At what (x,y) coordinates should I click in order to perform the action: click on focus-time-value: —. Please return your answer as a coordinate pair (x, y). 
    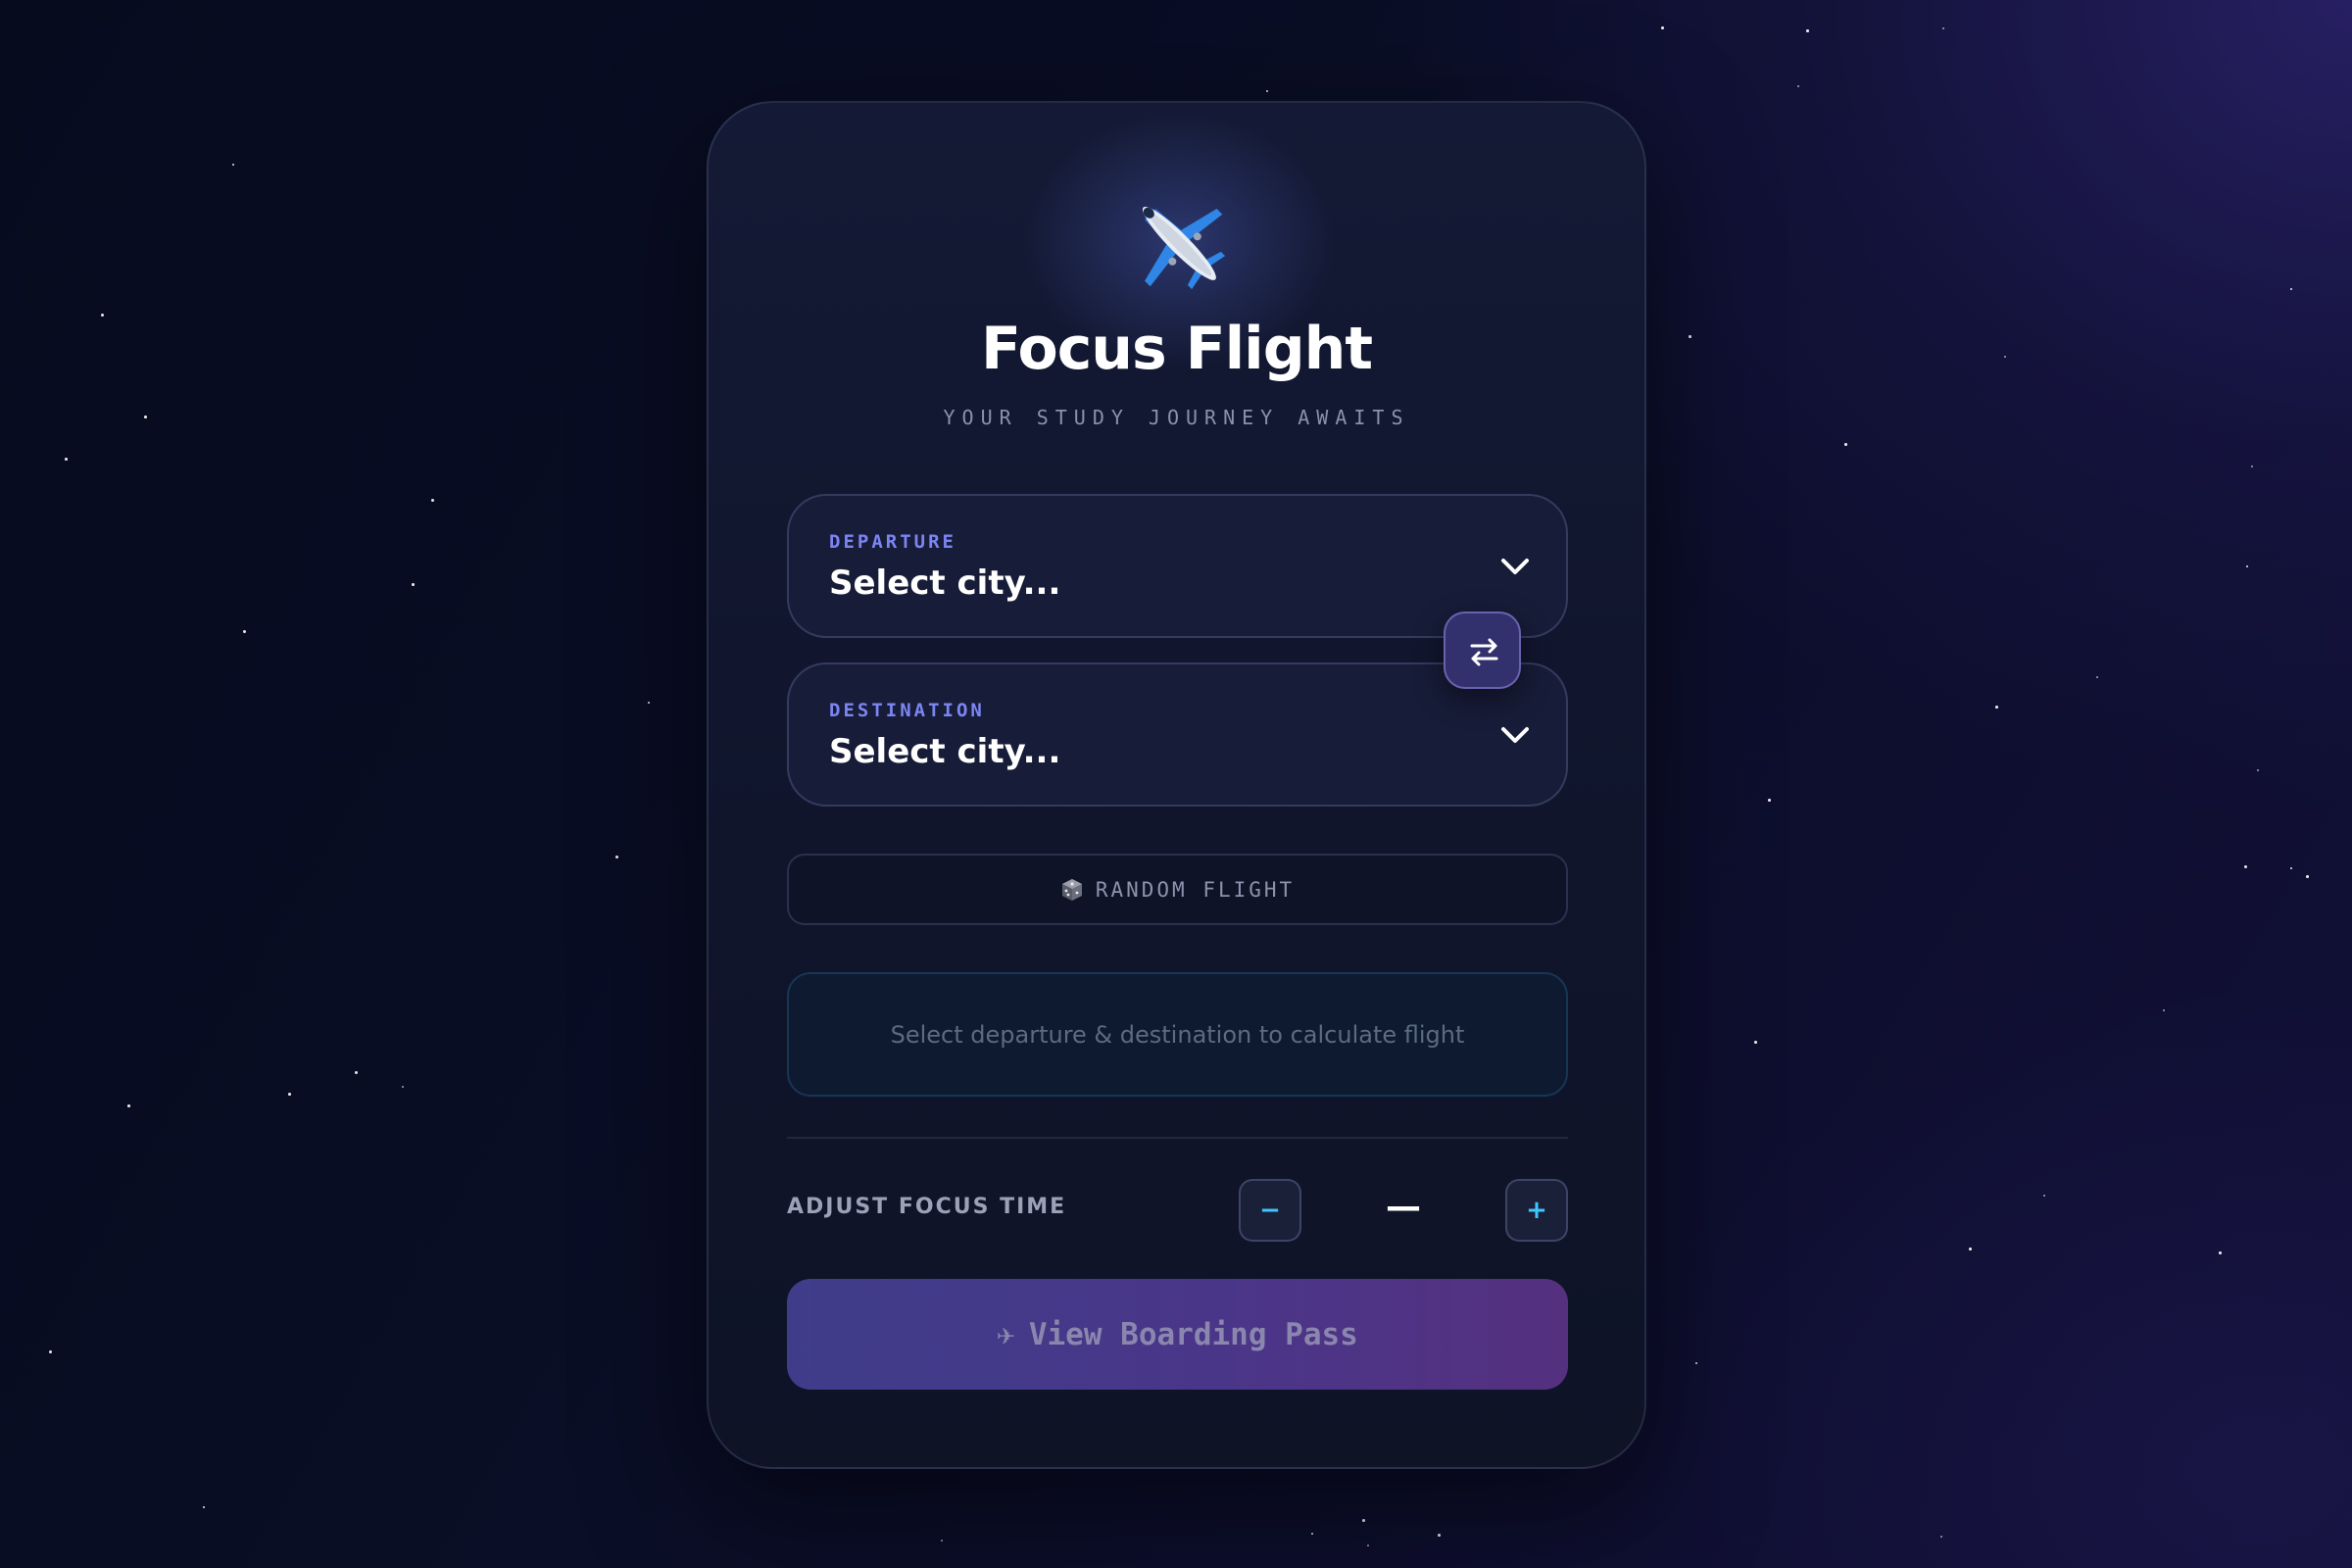
    Looking at the image, I should click on (1403, 1207).